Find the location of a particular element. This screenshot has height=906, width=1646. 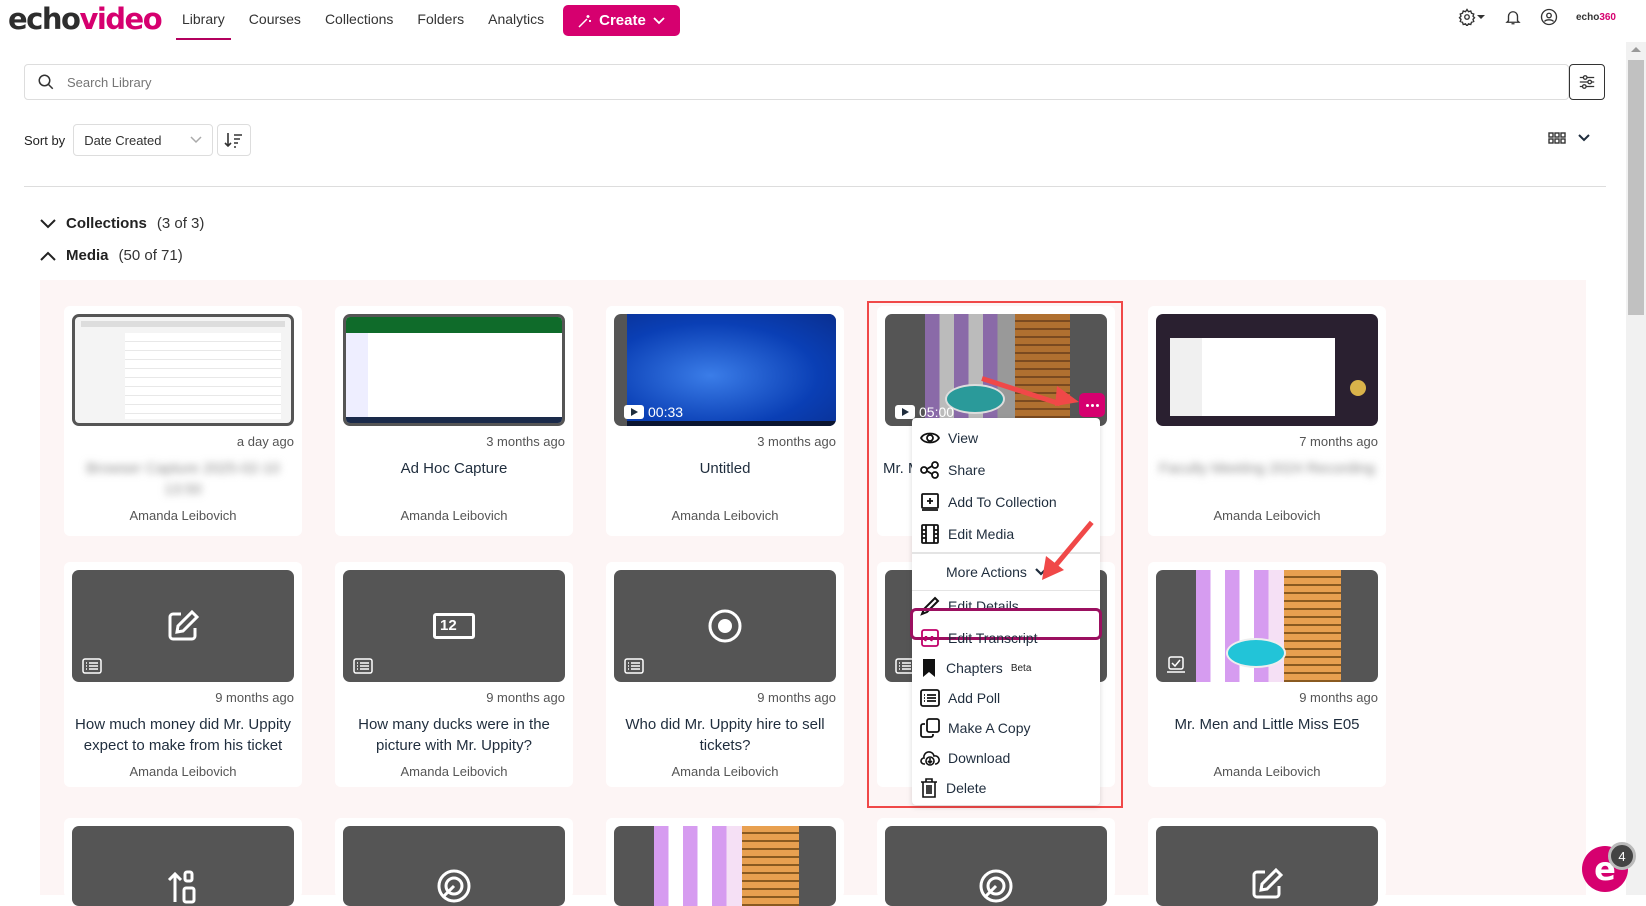

card-title: Who did Mr. Uppity hire to sell tickets? is located at coordinates (725, 735).